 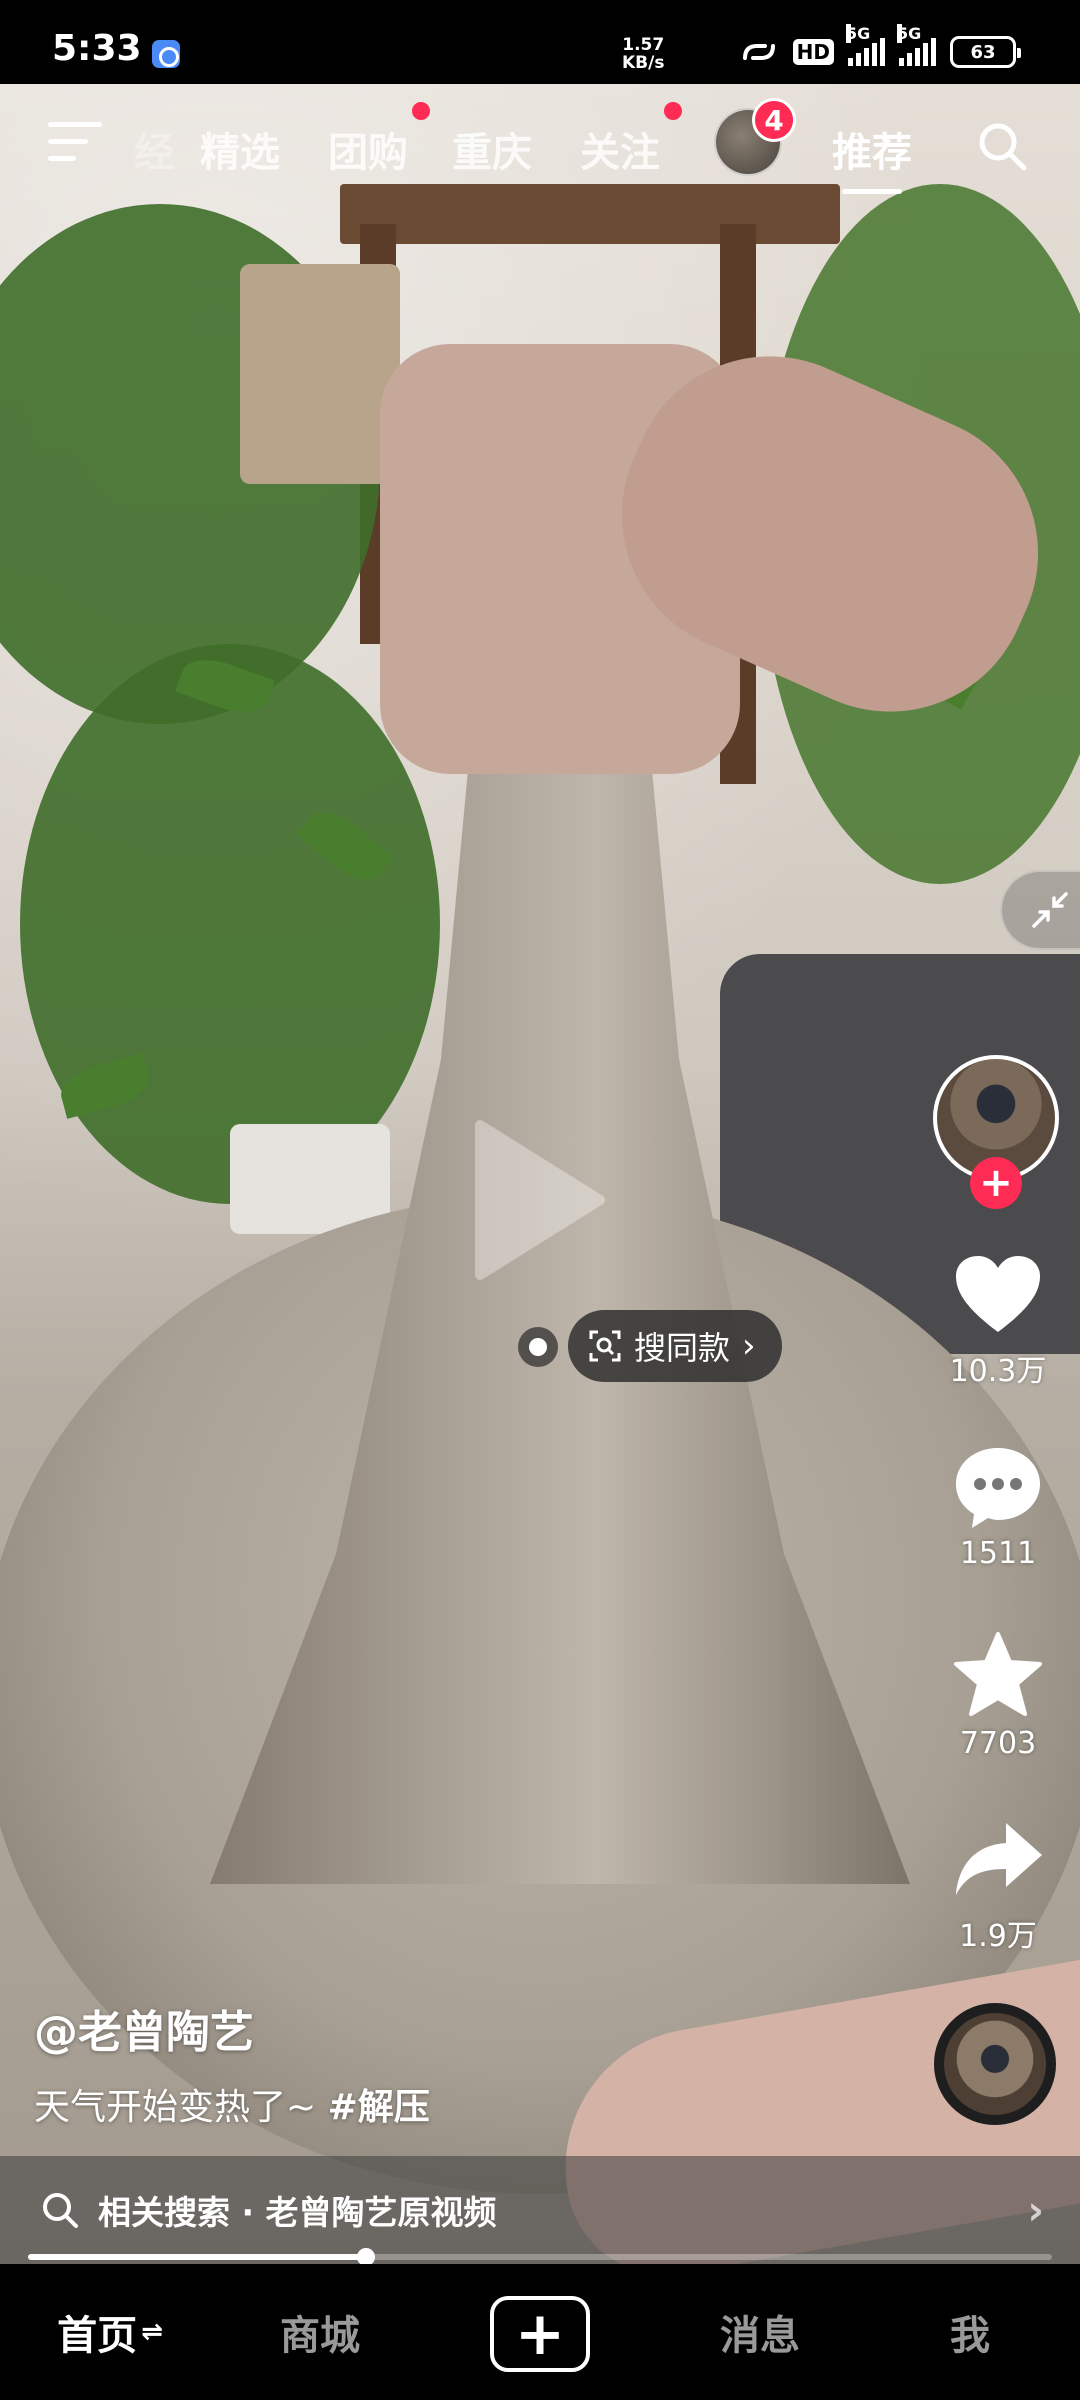 I want to click on hd-voice-badge: HD, so click(x=813, y=52).